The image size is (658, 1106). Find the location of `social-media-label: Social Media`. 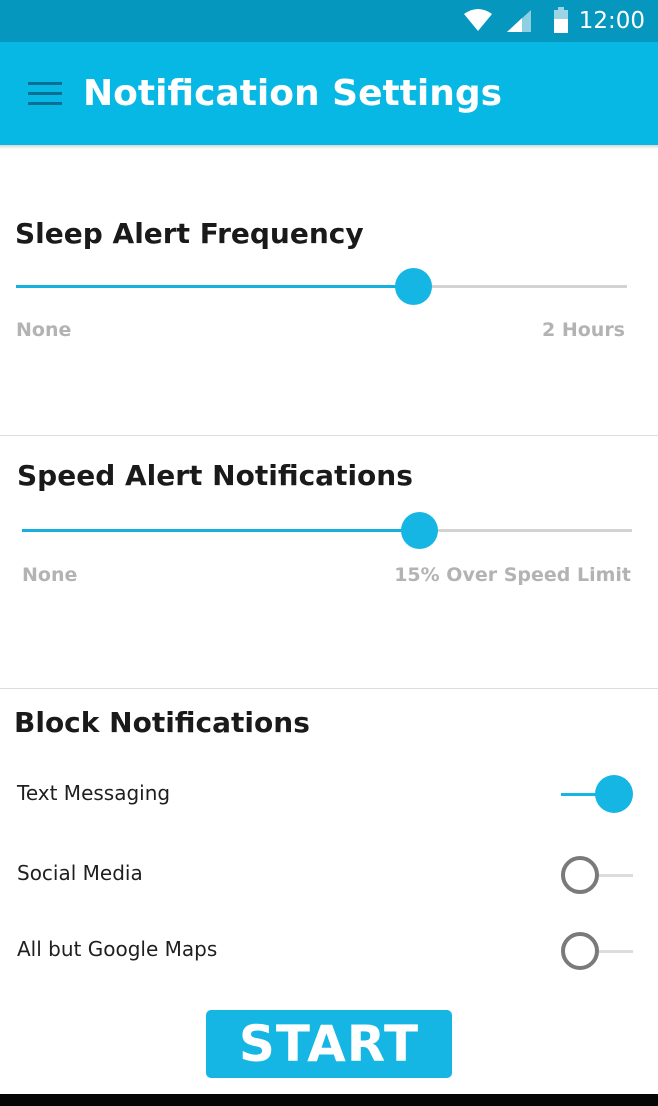

social-media-label: Social Media is located at coordinates (80, 873).